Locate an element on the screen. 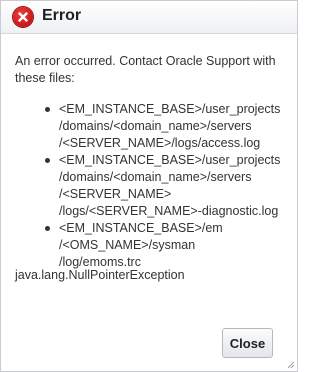  error-icon is located at coordinates (23, 17).